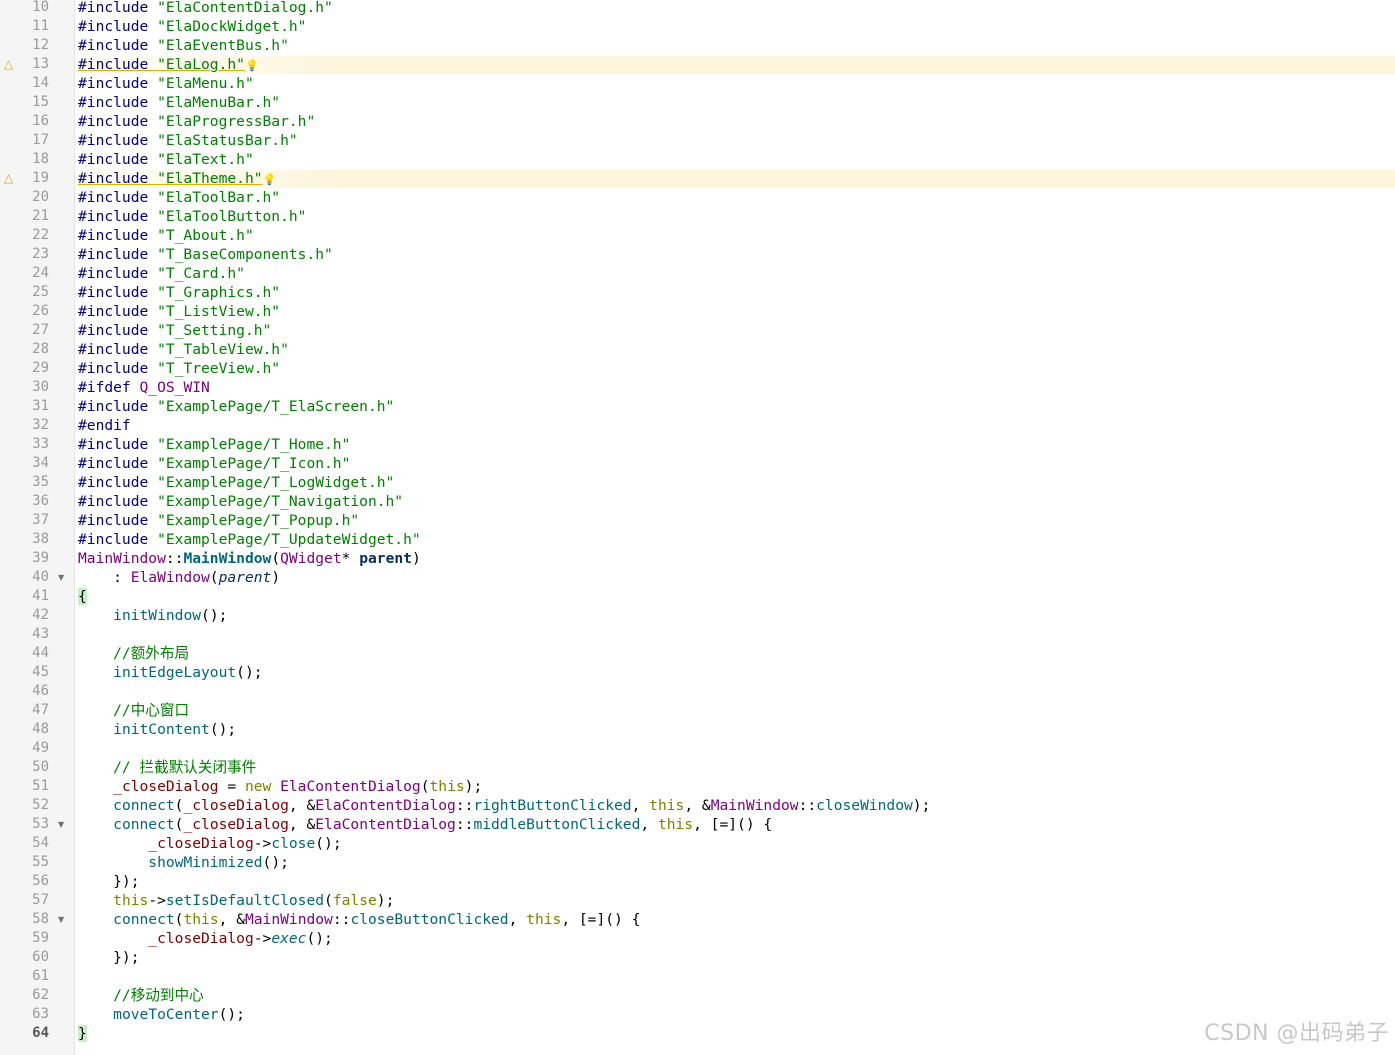 This screenshot has height=1055, width=1395. Describe the element at coordinates (697, 1014) in the screenshot. I see `code-line: 63 moveToCenter();` at that location.